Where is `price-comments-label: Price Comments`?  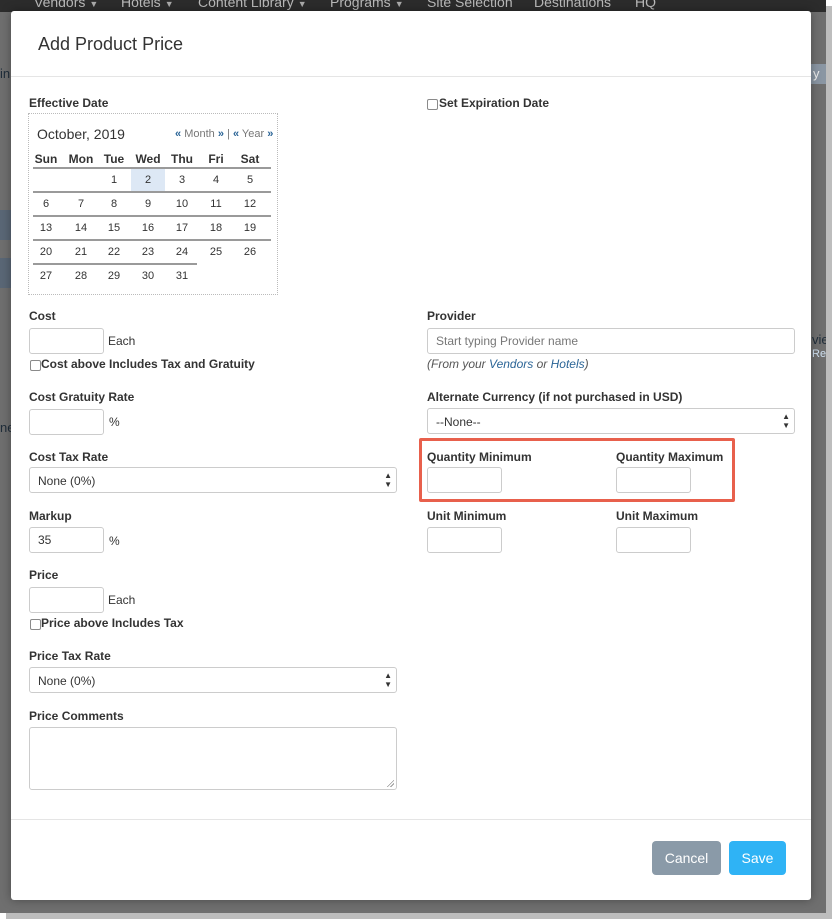 price-comments-label: Price Comments is located at coordinates (76, 716).